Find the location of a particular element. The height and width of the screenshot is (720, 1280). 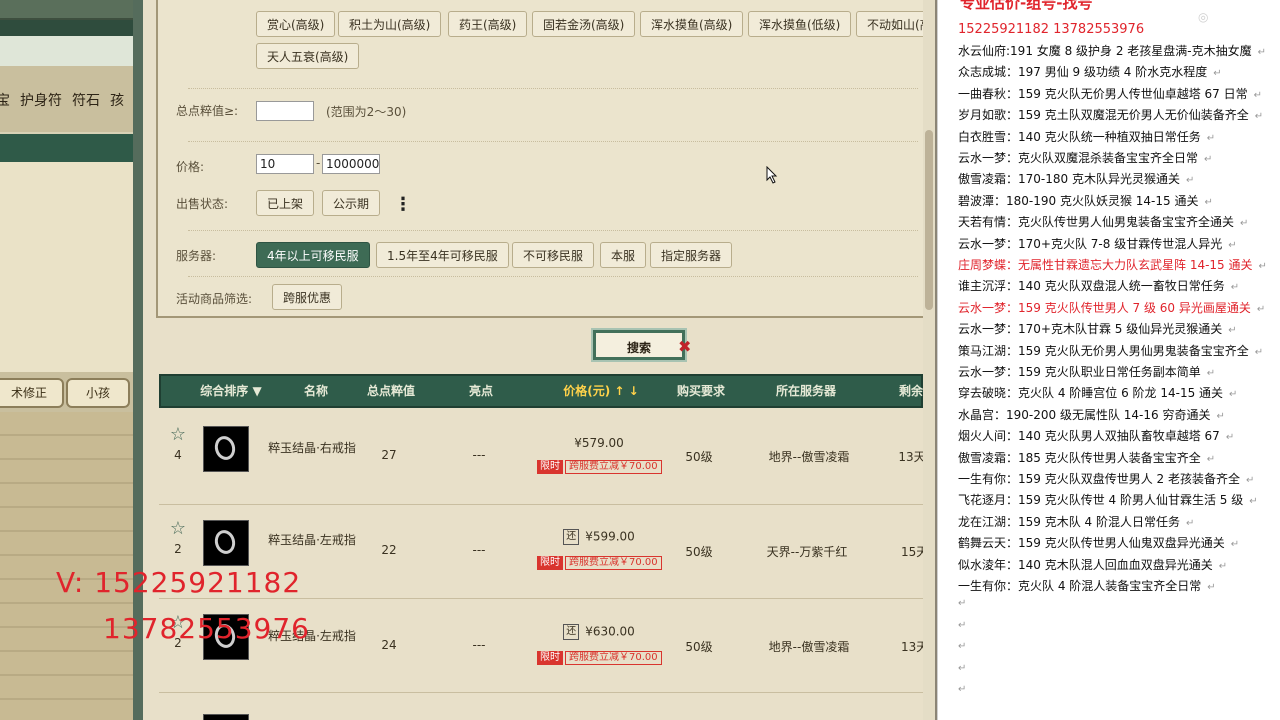

item-name: 粹玉结晶·右戒指 is located at coordinates (312, 448).